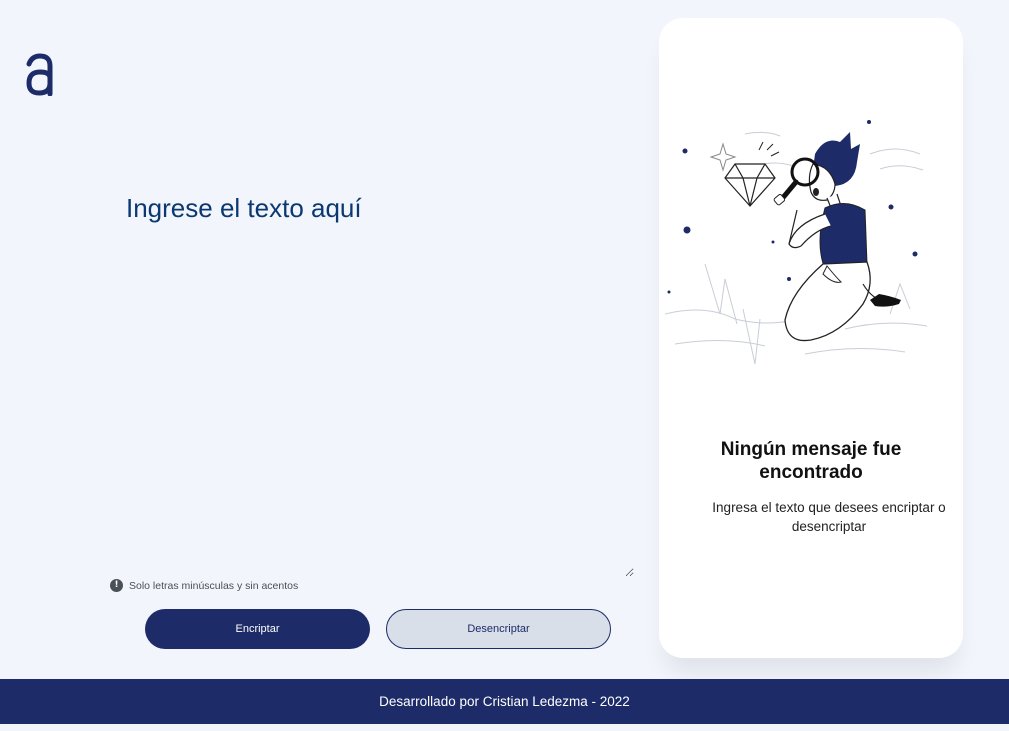 This screenshot has width=1009, height=731. Describe the element at coordinates (39, 74) in the screenshot. I see `logo-icon` at that location.